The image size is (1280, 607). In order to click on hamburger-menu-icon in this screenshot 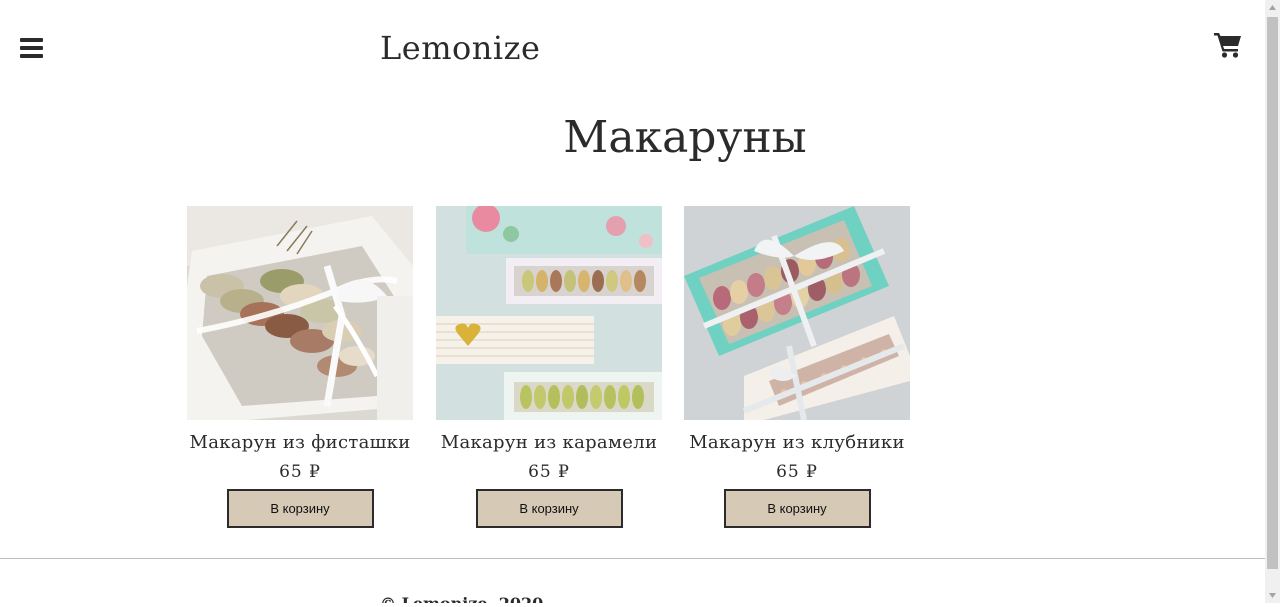, I will do `click(31, 48)`.